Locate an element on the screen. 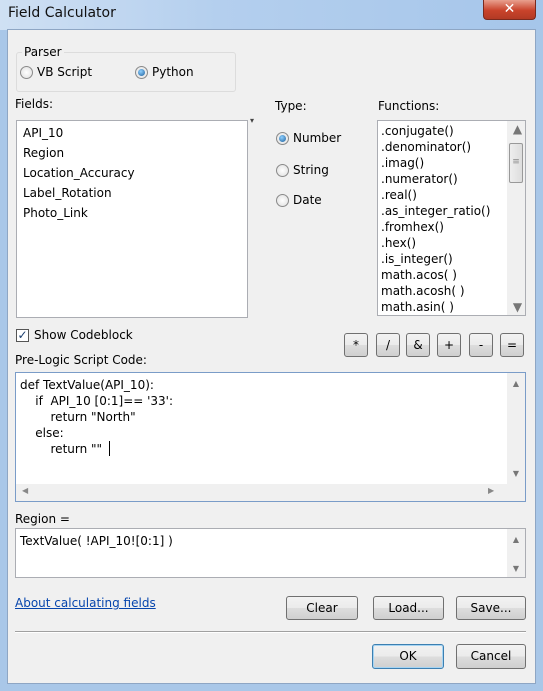 Image resolution: width=543 pixels, height=691 pixels. list-item: math.acos( ) is located at coordinates (451, 275).